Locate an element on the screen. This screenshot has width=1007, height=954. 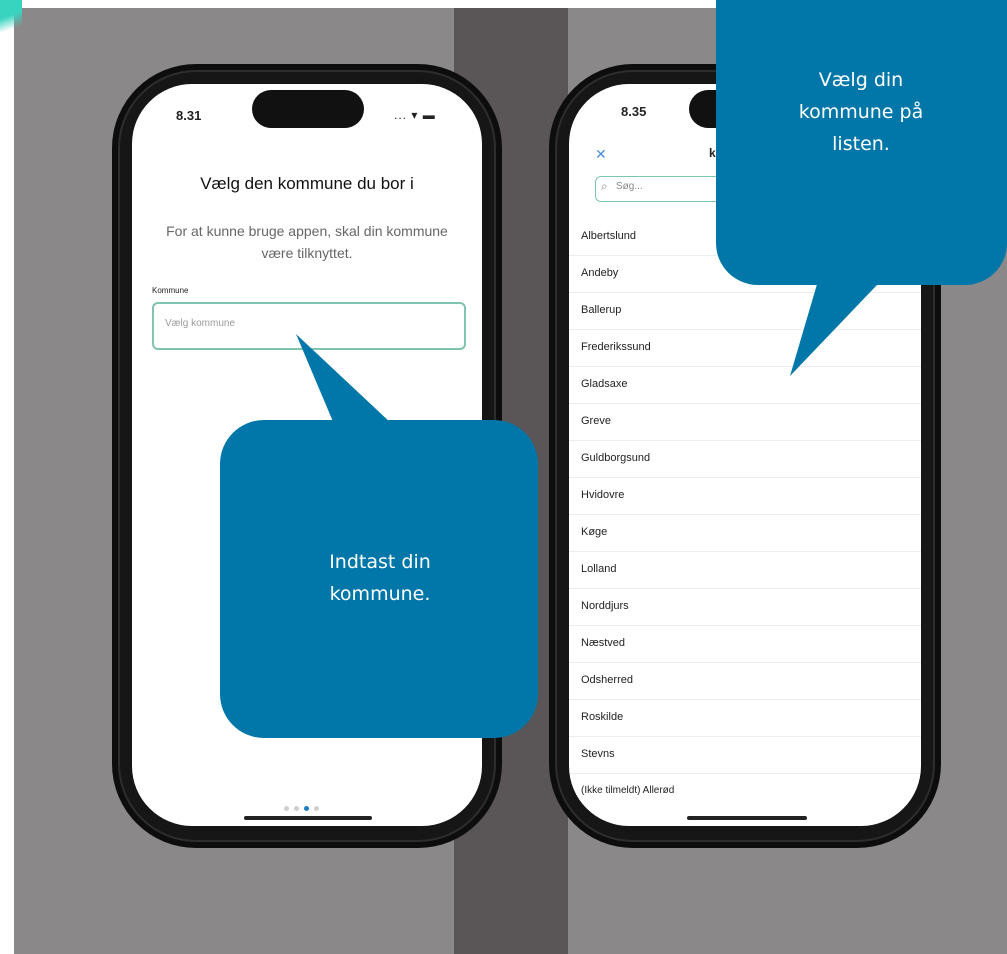
left-callout-text: Indtast din kommune. is located at coordinates (380, 578).